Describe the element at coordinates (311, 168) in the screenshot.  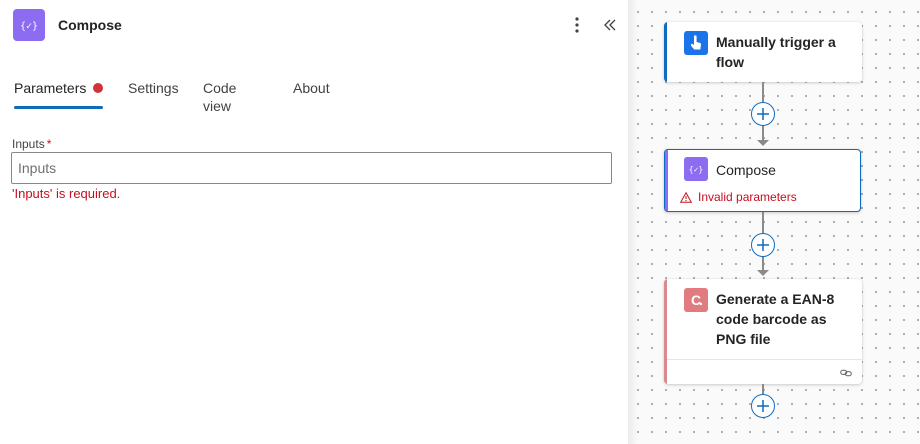
I see `inputs-field` at that location.